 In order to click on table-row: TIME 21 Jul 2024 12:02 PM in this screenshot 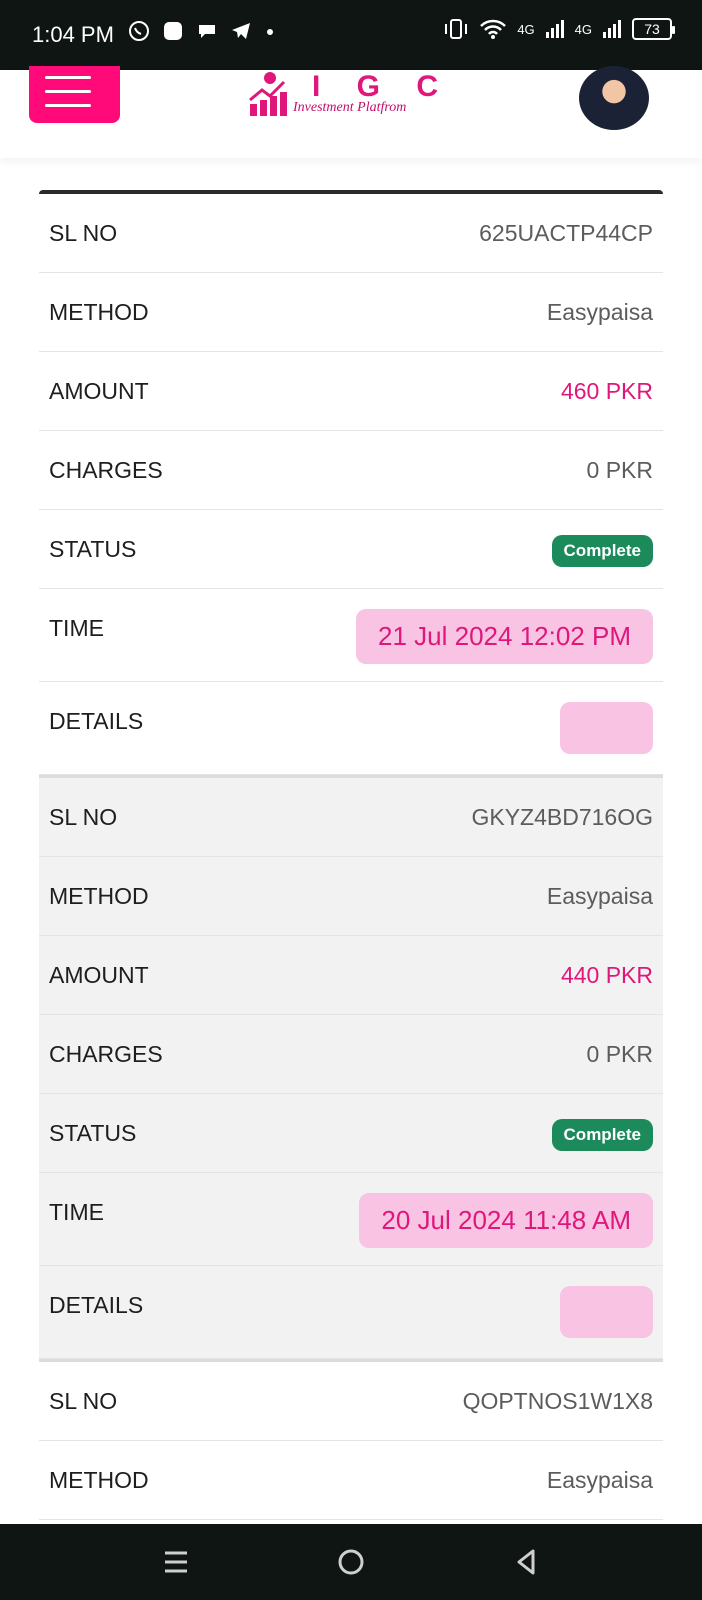, I will do `click(351, 635)`.